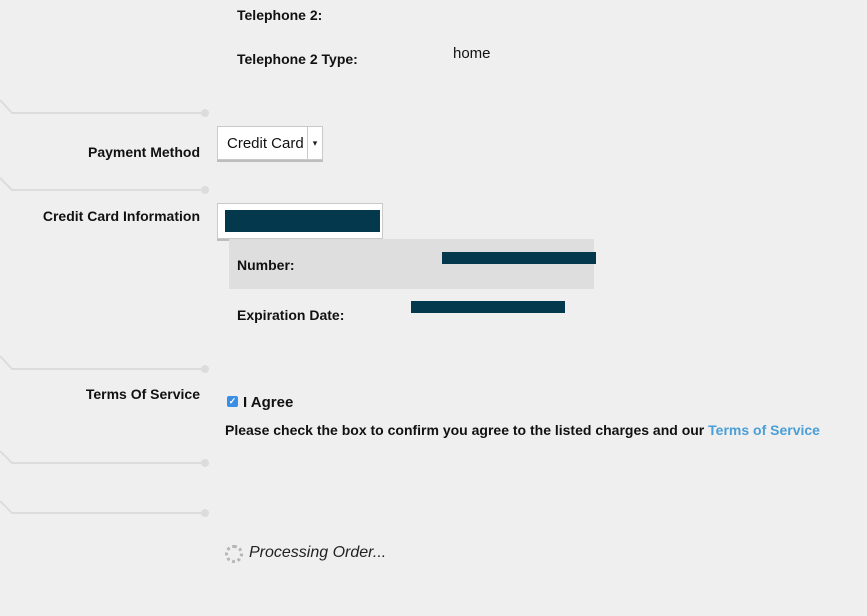 Image resolution: width=867 pixels, height=616 pixels. Describe the element at coordinates (121, 216) in the screenshot. I see `credit-card-info-label: Credit Card Information` at that location.